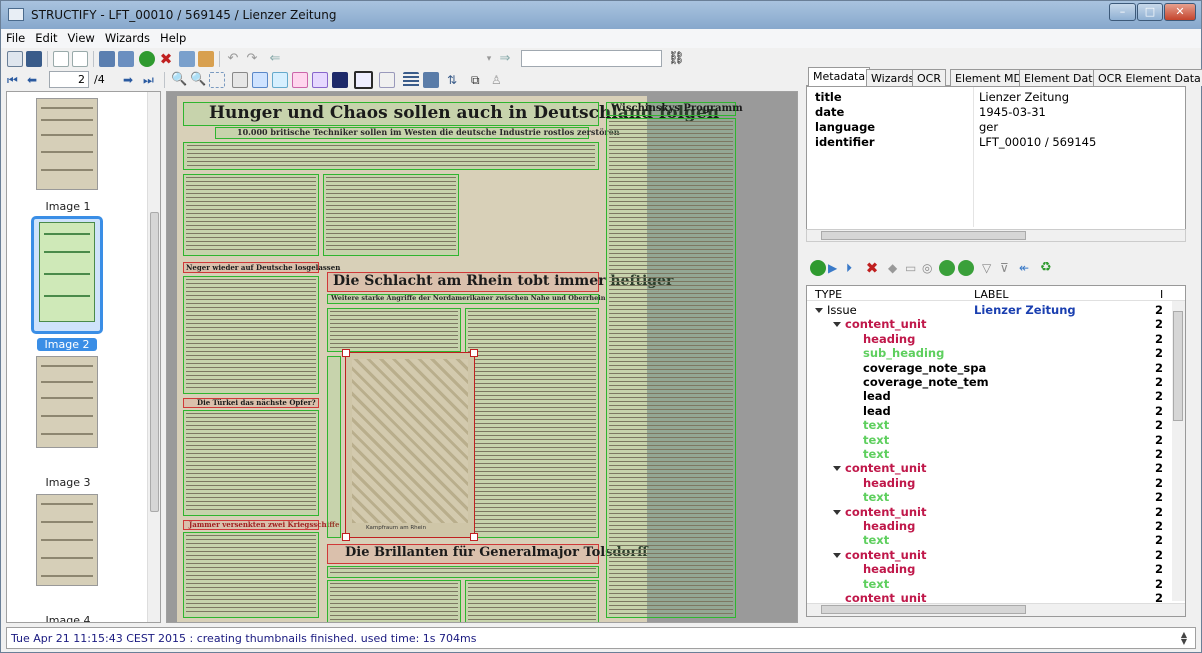  What do you see at coordinates (988, 368) in the screenshot?
I see `tree-row: coverage_note_spa 2` at bounding box center [988, 368].